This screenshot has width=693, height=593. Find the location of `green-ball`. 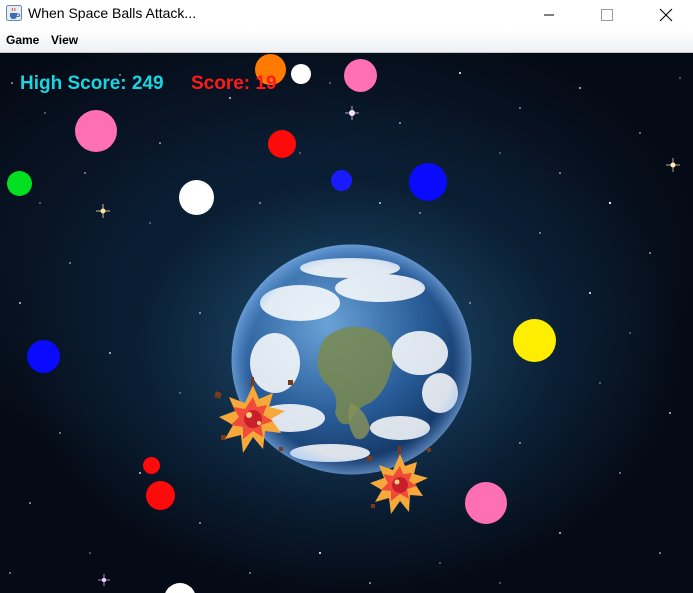

green-ball is located at coordinates (19, 183).